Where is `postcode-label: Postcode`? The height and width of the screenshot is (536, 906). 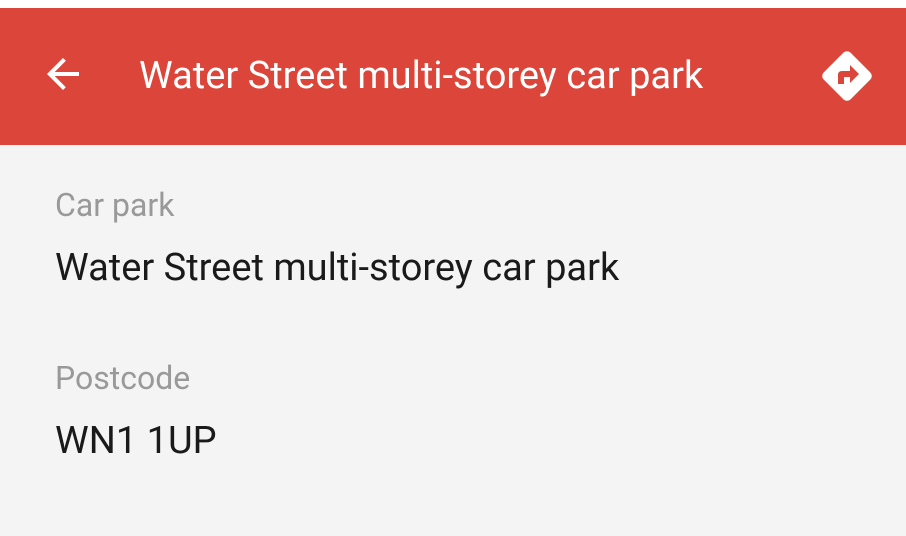
postcode-label: Postcode is located at coordinates (123, 378).